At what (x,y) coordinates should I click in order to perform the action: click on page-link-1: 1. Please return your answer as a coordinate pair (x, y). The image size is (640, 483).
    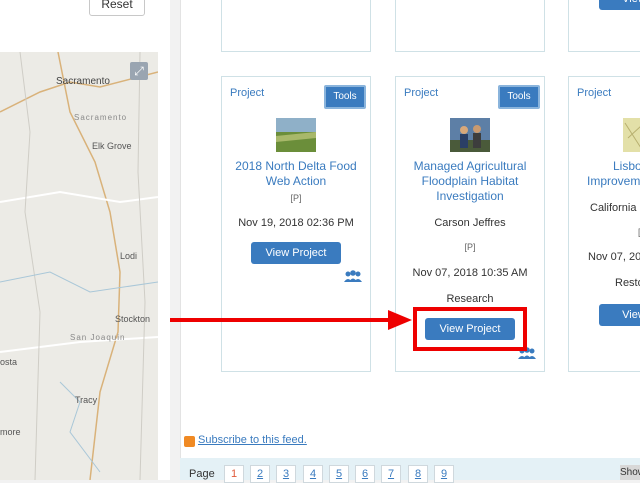
    Looking at the image, I should click on (234, 474).